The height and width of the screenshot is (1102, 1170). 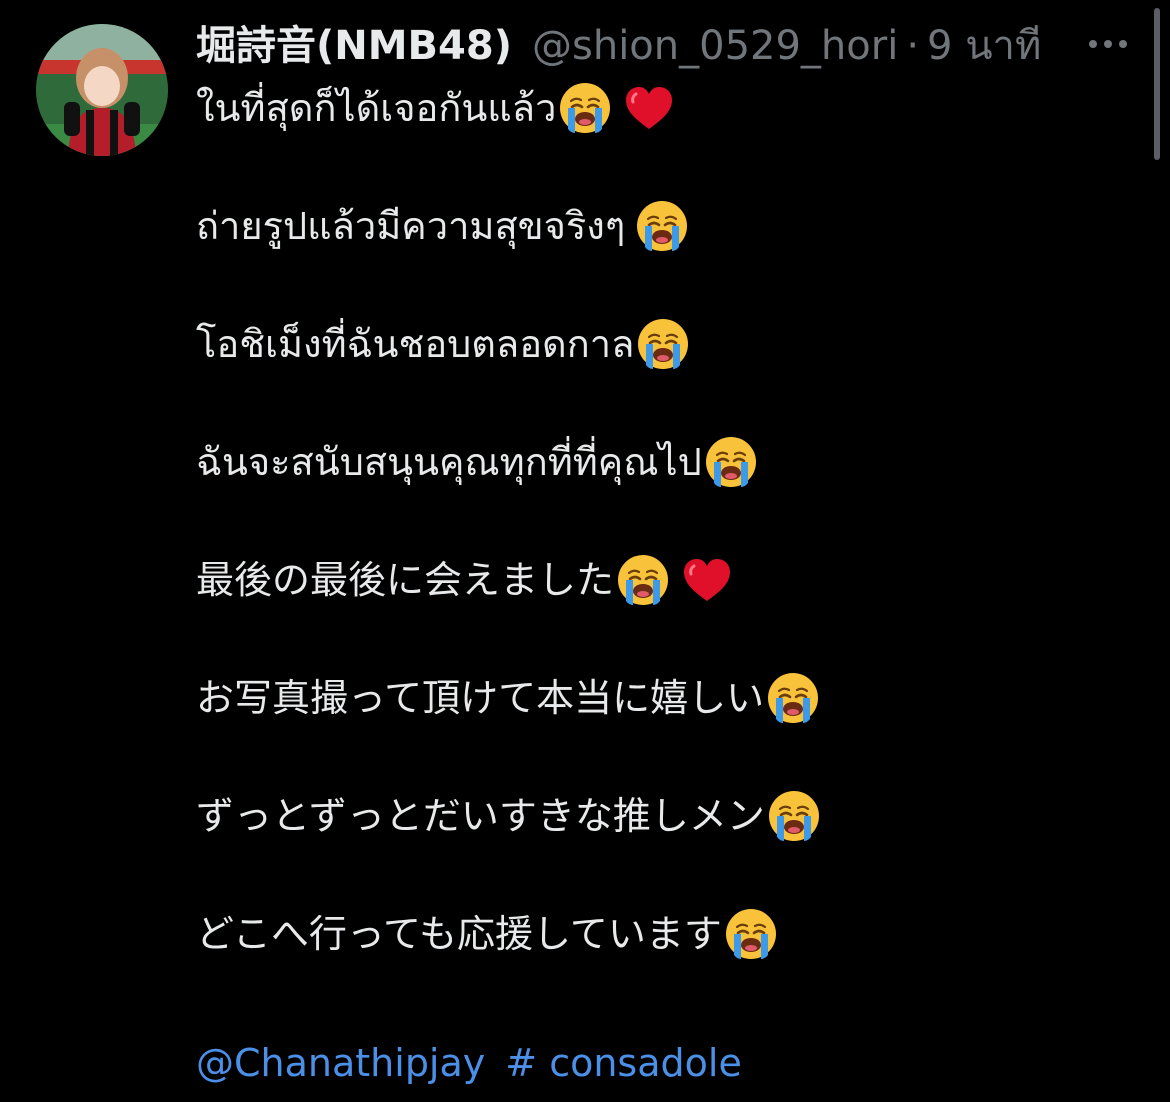 I want to click on tweet-line-text: ฉันจะสนับสนุนคุณทุกที่ที่คุณไป, so click(x=449, y=462).